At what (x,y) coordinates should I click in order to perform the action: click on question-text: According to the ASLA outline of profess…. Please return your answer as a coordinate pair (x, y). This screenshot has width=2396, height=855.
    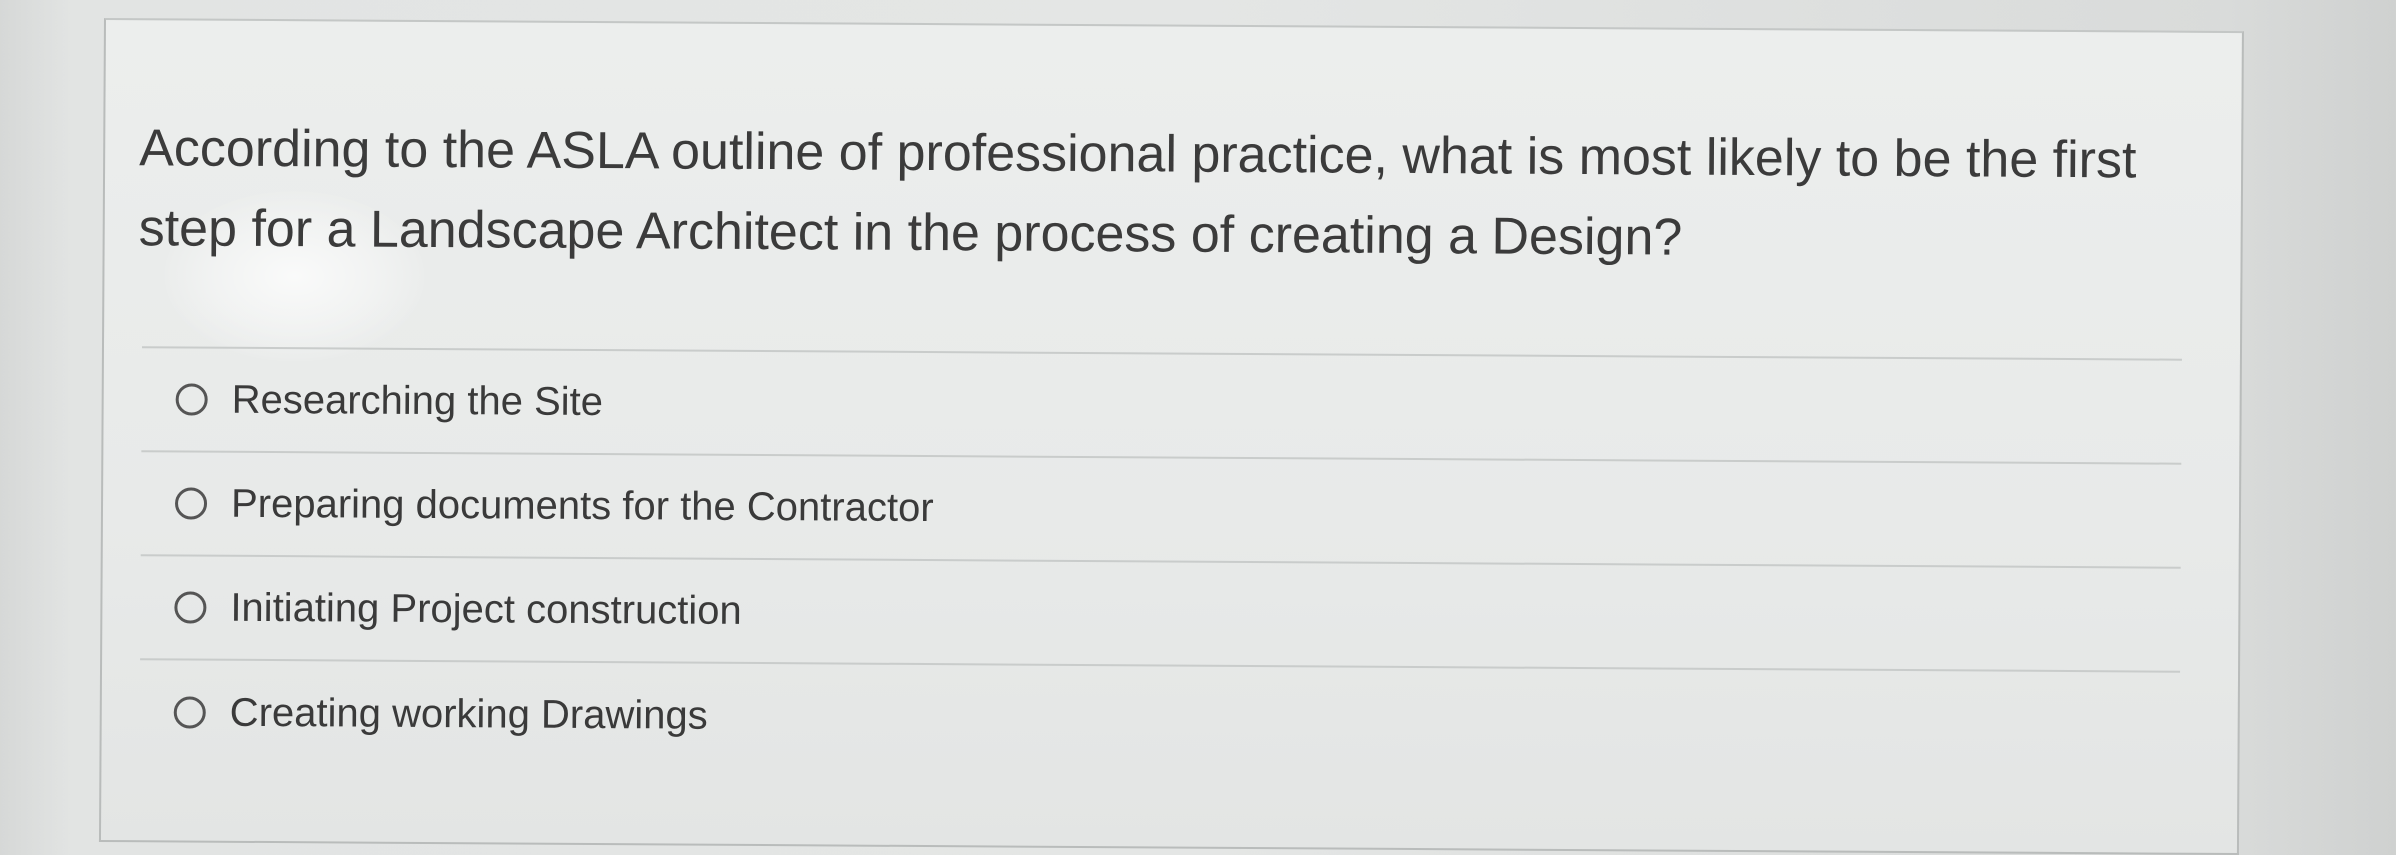
    Looking at the image, I should click on (1137, 193).